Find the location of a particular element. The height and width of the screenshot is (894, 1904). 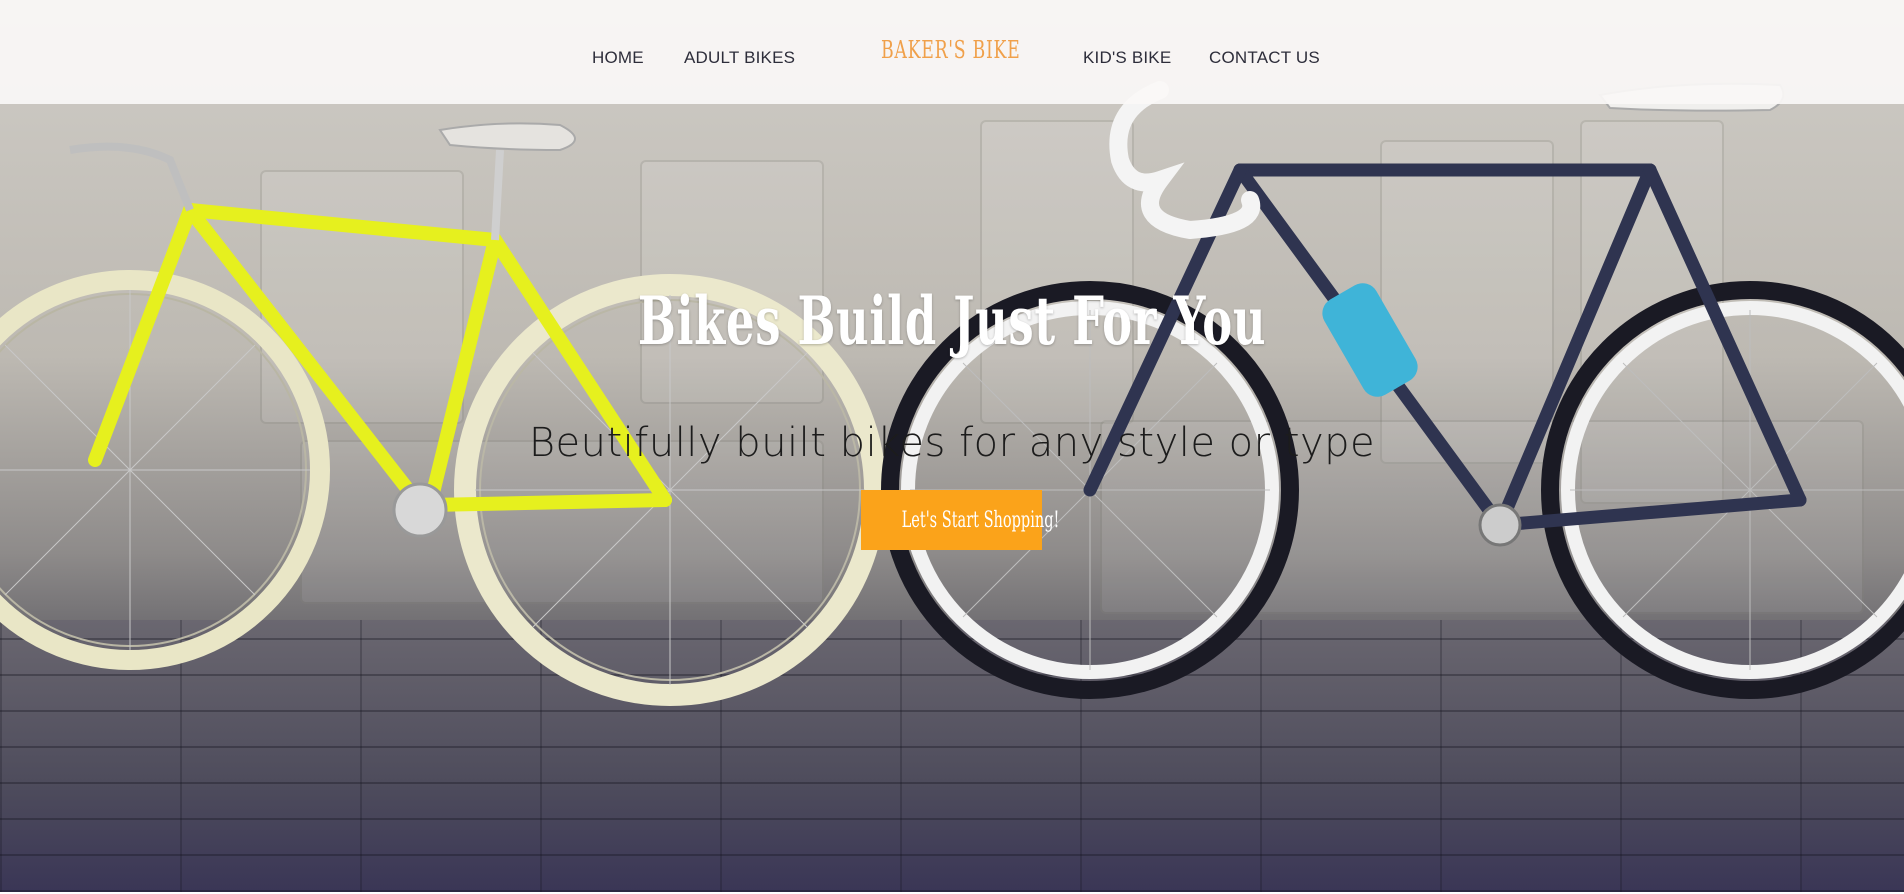

nav-link-adult-bikes: ADULT BIKES is located at coordinates (739, 58).